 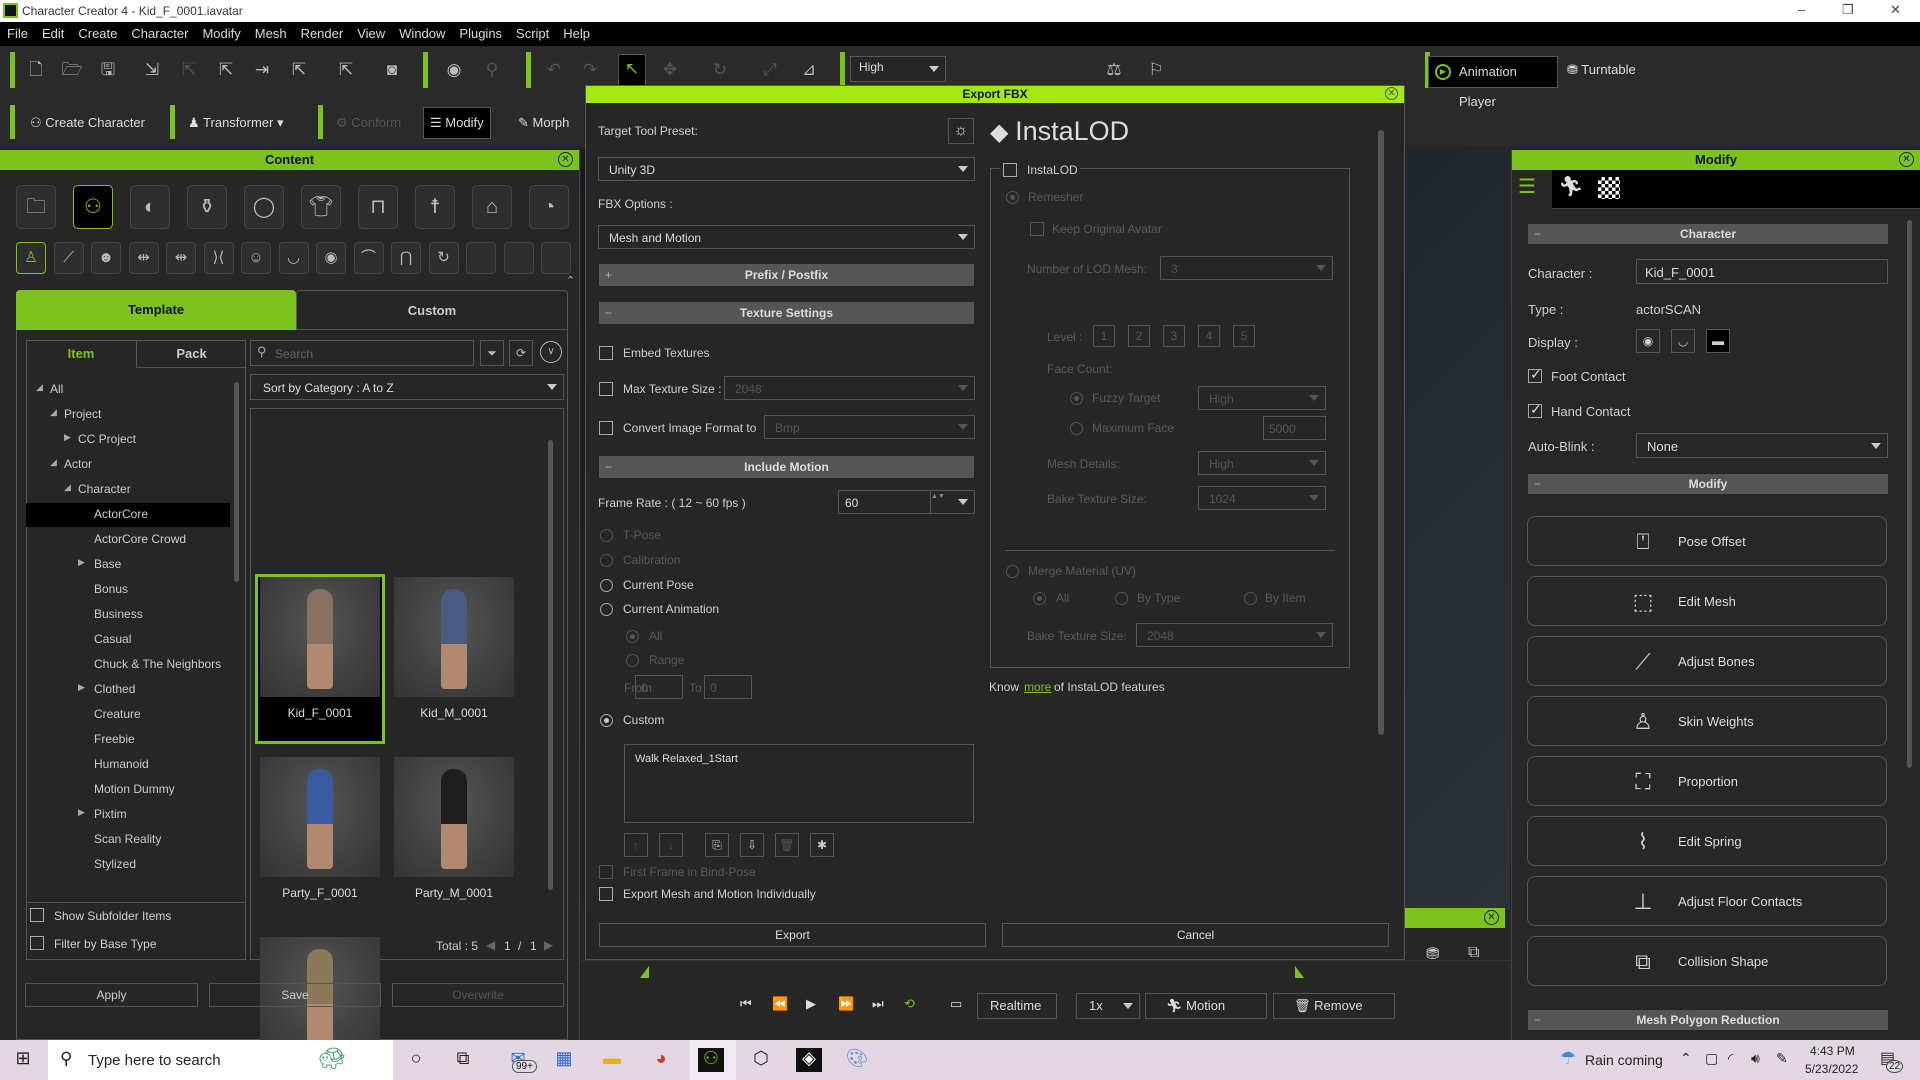 I want to click on menu-plugins: Plugins, so click(x=480, y=31).